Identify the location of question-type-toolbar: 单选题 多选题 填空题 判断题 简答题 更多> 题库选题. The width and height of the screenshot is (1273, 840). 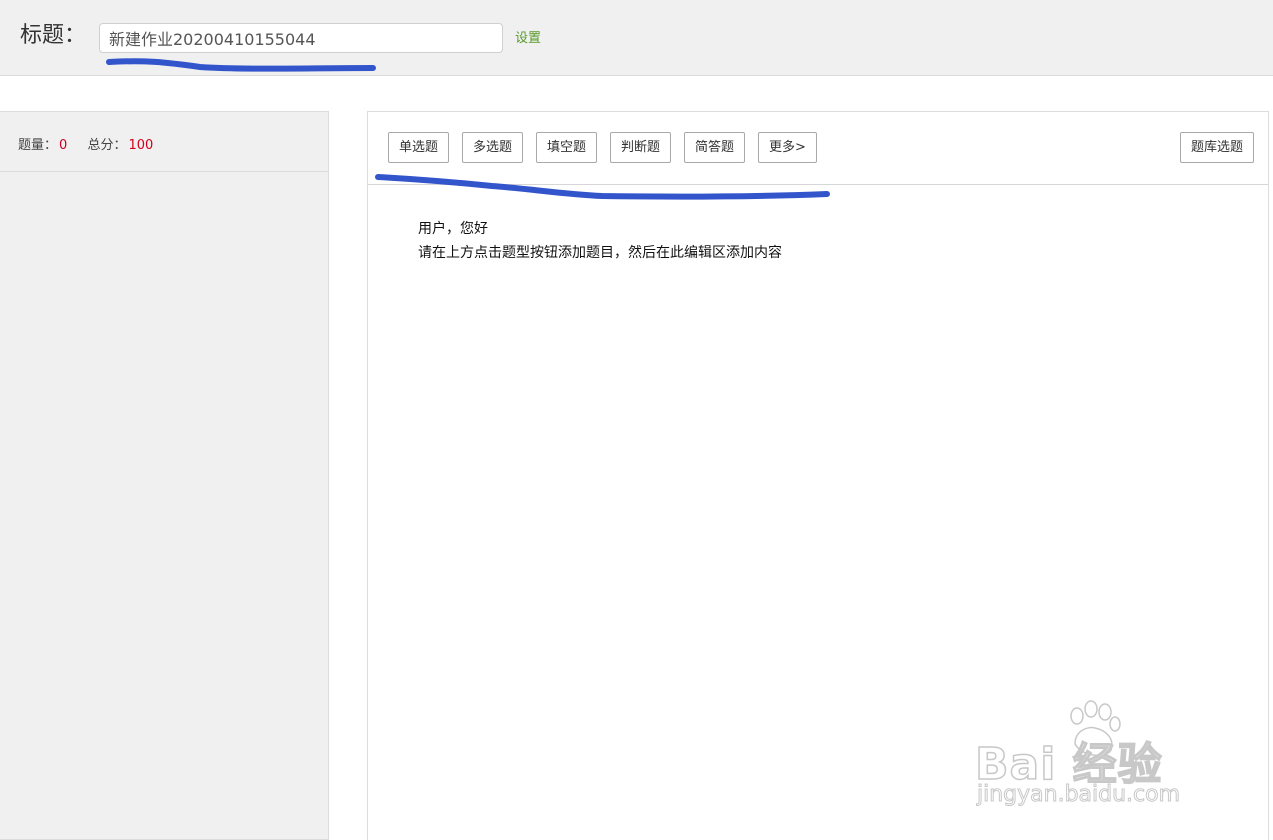
(818, 148).